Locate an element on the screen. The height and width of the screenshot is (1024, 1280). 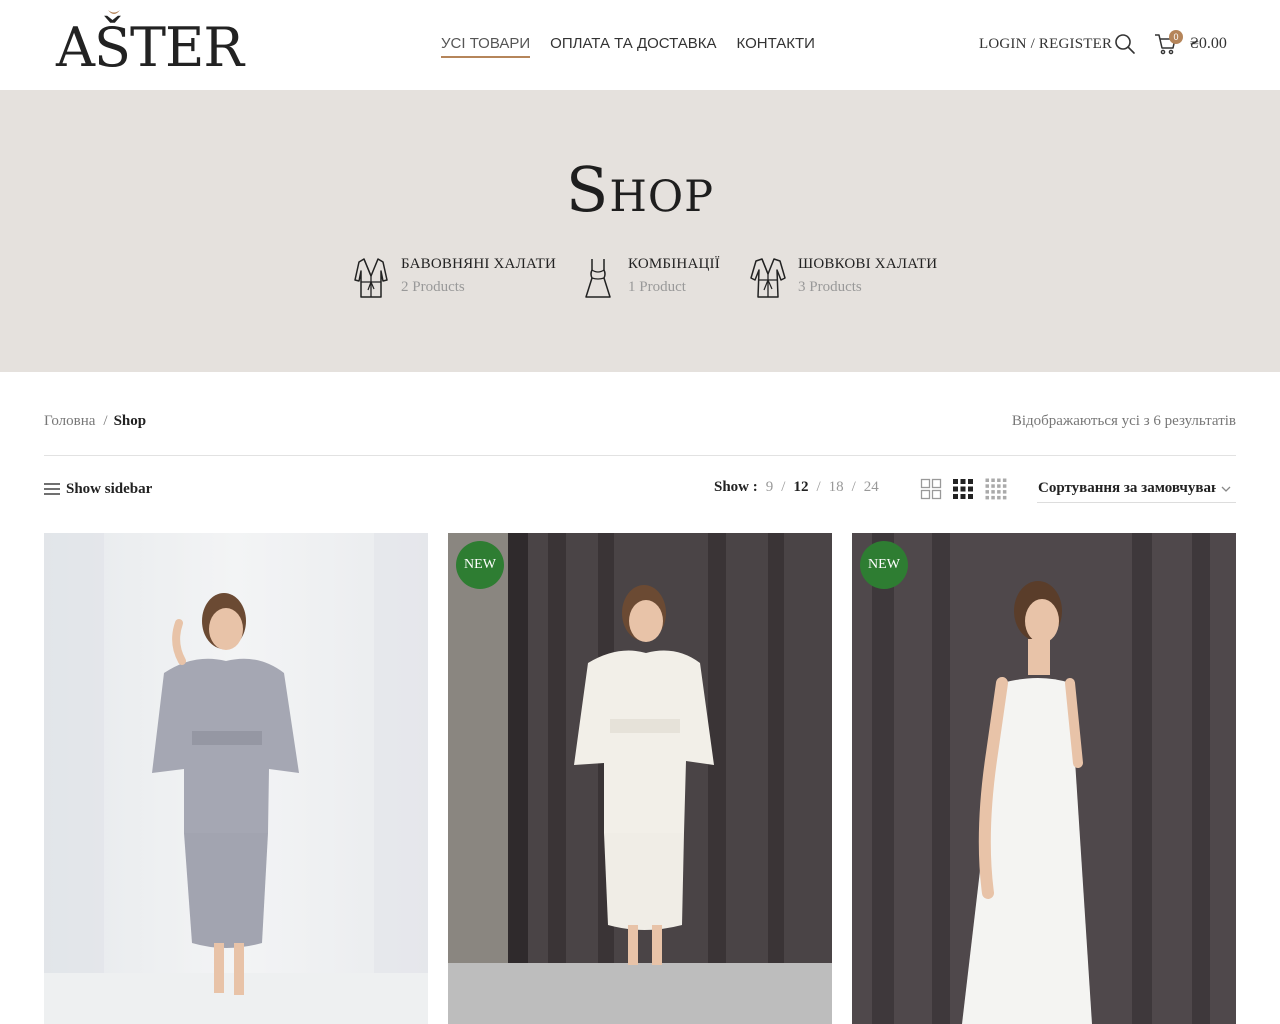
breadcrumb: Головна / Shop is located at coordinates (95, 421).